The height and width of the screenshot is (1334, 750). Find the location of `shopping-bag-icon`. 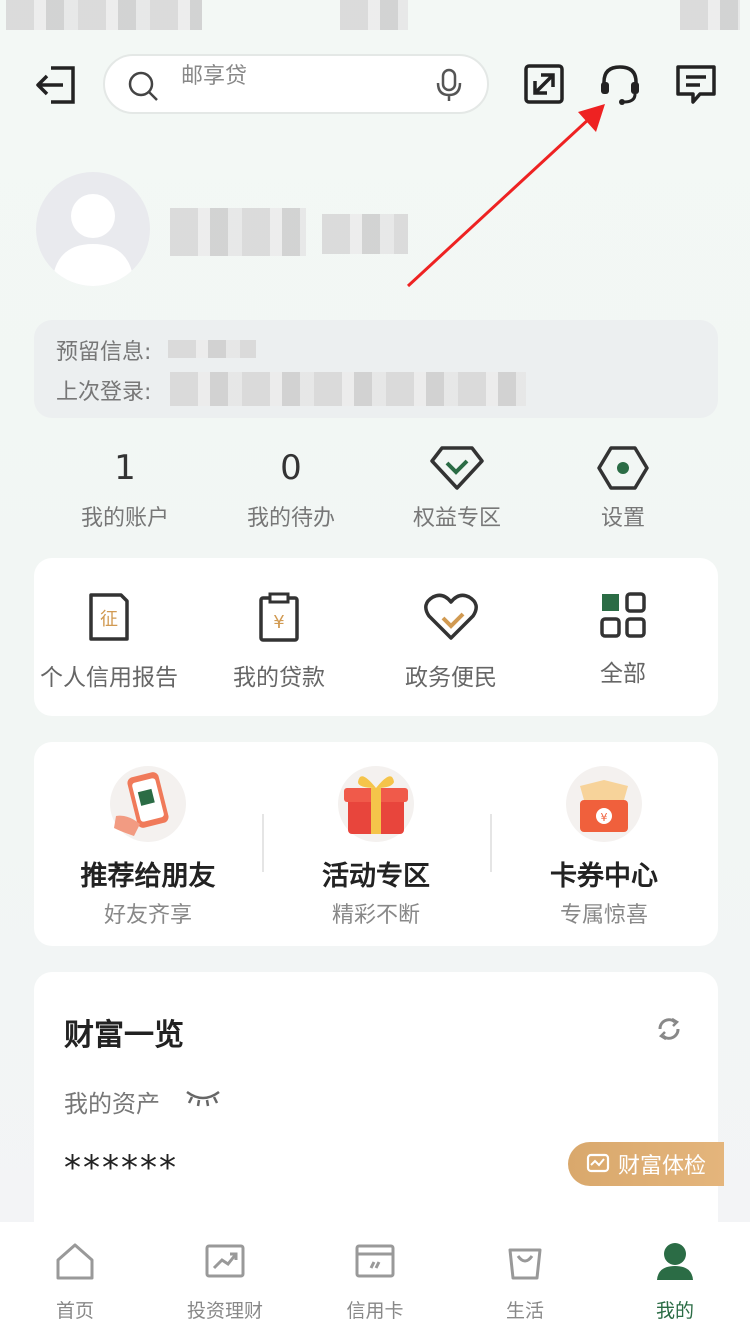

shopping-bag-icon is located at coordinates (525, 1264).